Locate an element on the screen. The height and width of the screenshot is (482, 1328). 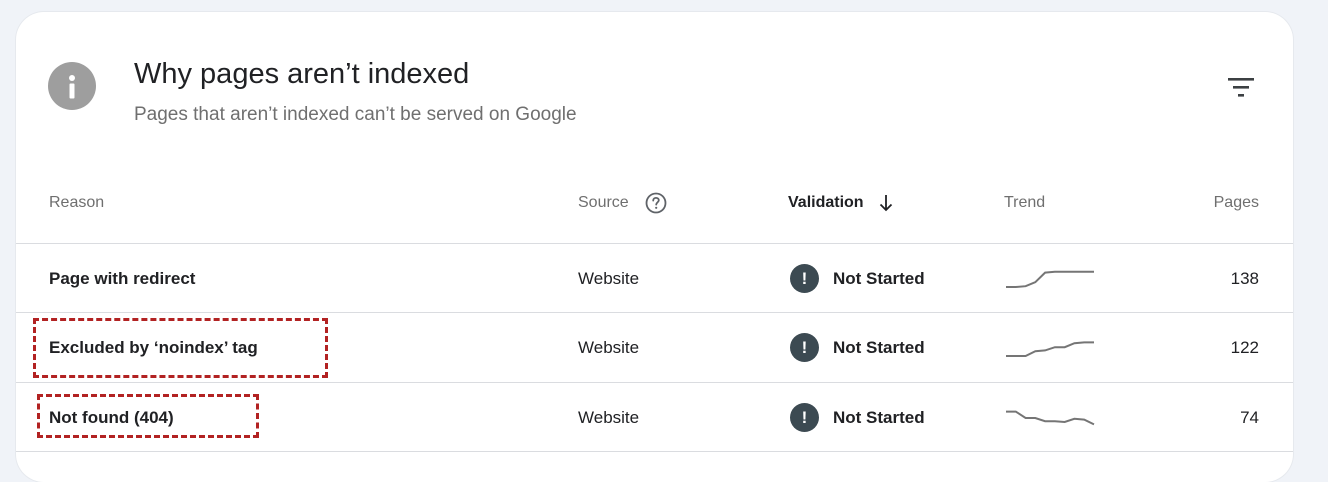
page-title: Why pages aren’t indexed is located at coordinates (302, 74).